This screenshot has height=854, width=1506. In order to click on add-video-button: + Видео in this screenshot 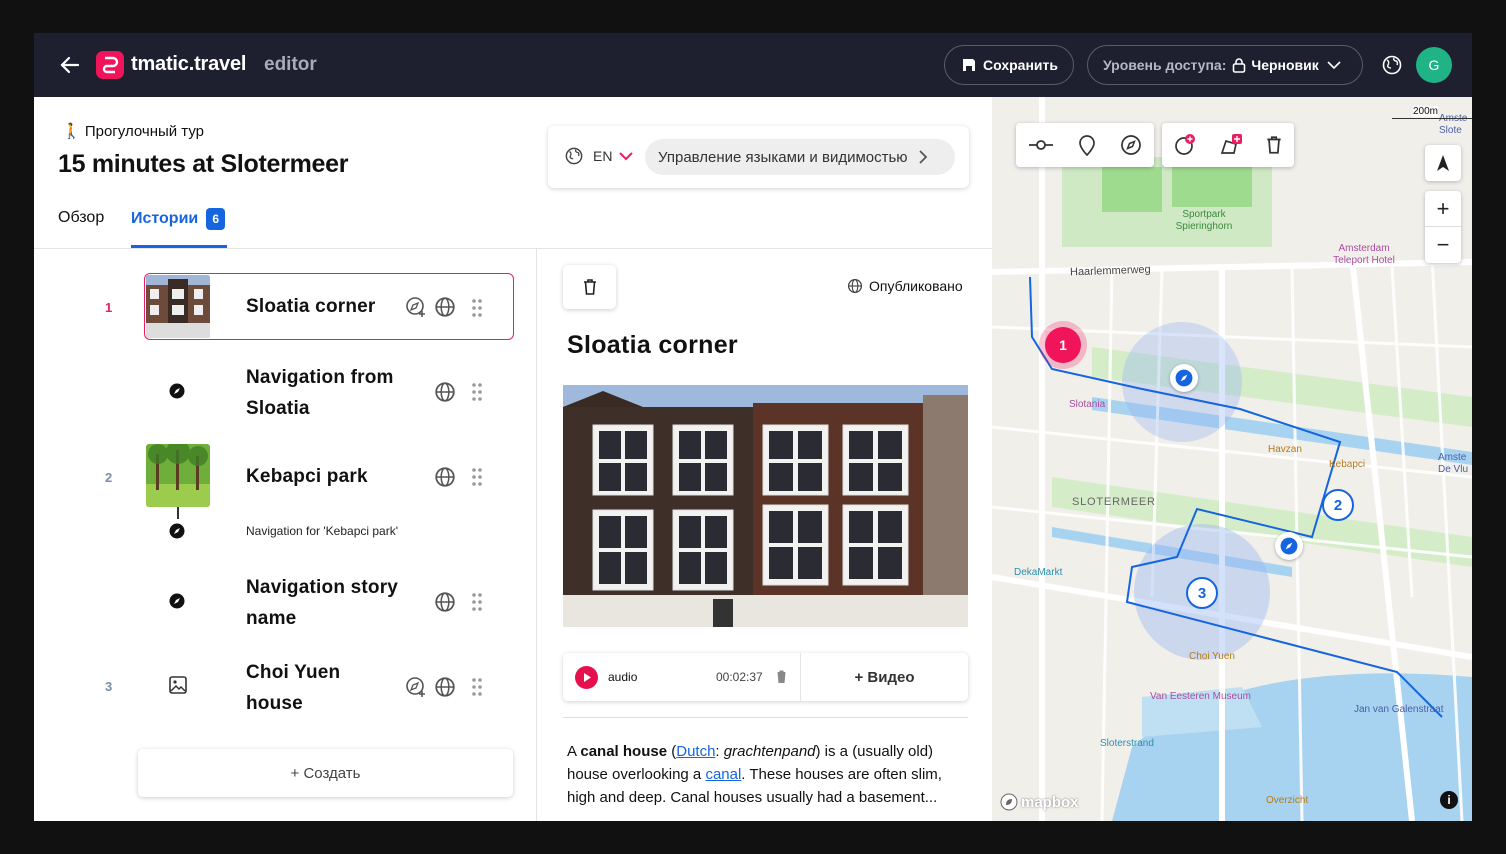, I will do `click(884, 677)`.